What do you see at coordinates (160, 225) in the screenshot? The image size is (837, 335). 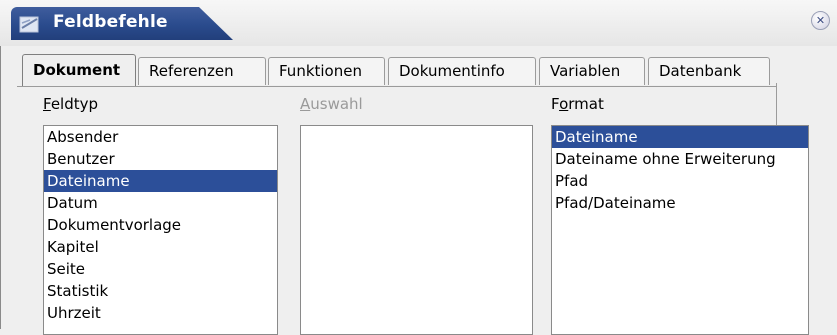 I see `list-item: Dokumentvorlage` at bounding box center [160, 225].